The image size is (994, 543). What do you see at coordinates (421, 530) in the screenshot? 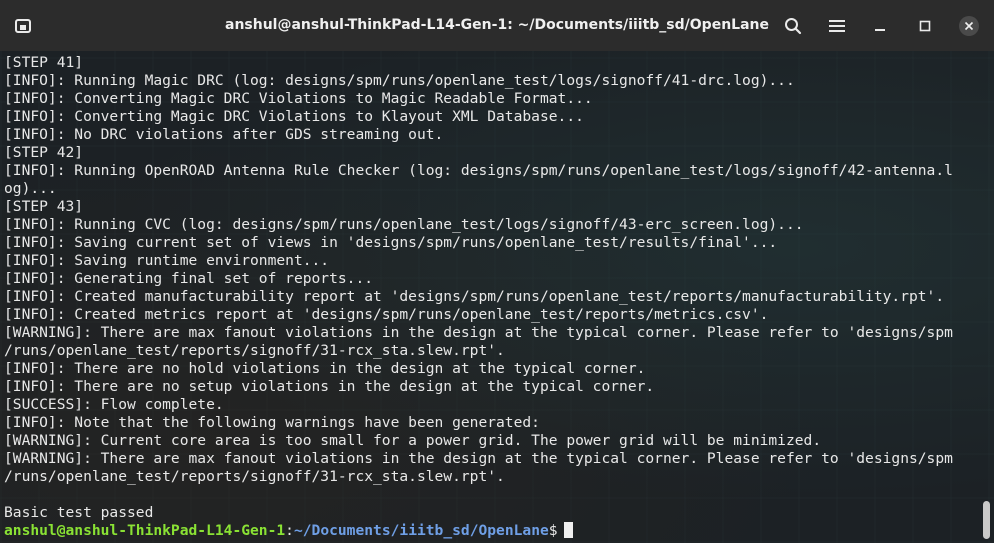
I see `prompt-path: ~/Documents/iiitb_sd/OpenLane` at bounding box center [421, 530].